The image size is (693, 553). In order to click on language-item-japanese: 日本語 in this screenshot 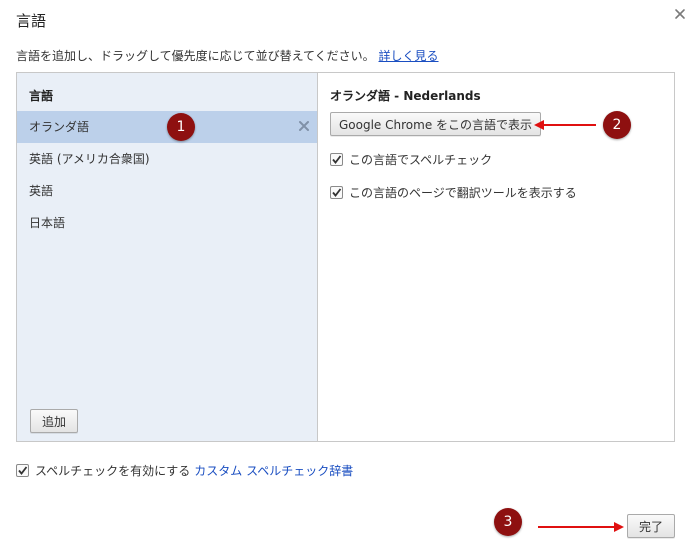, I will do `click(167, 223)`.